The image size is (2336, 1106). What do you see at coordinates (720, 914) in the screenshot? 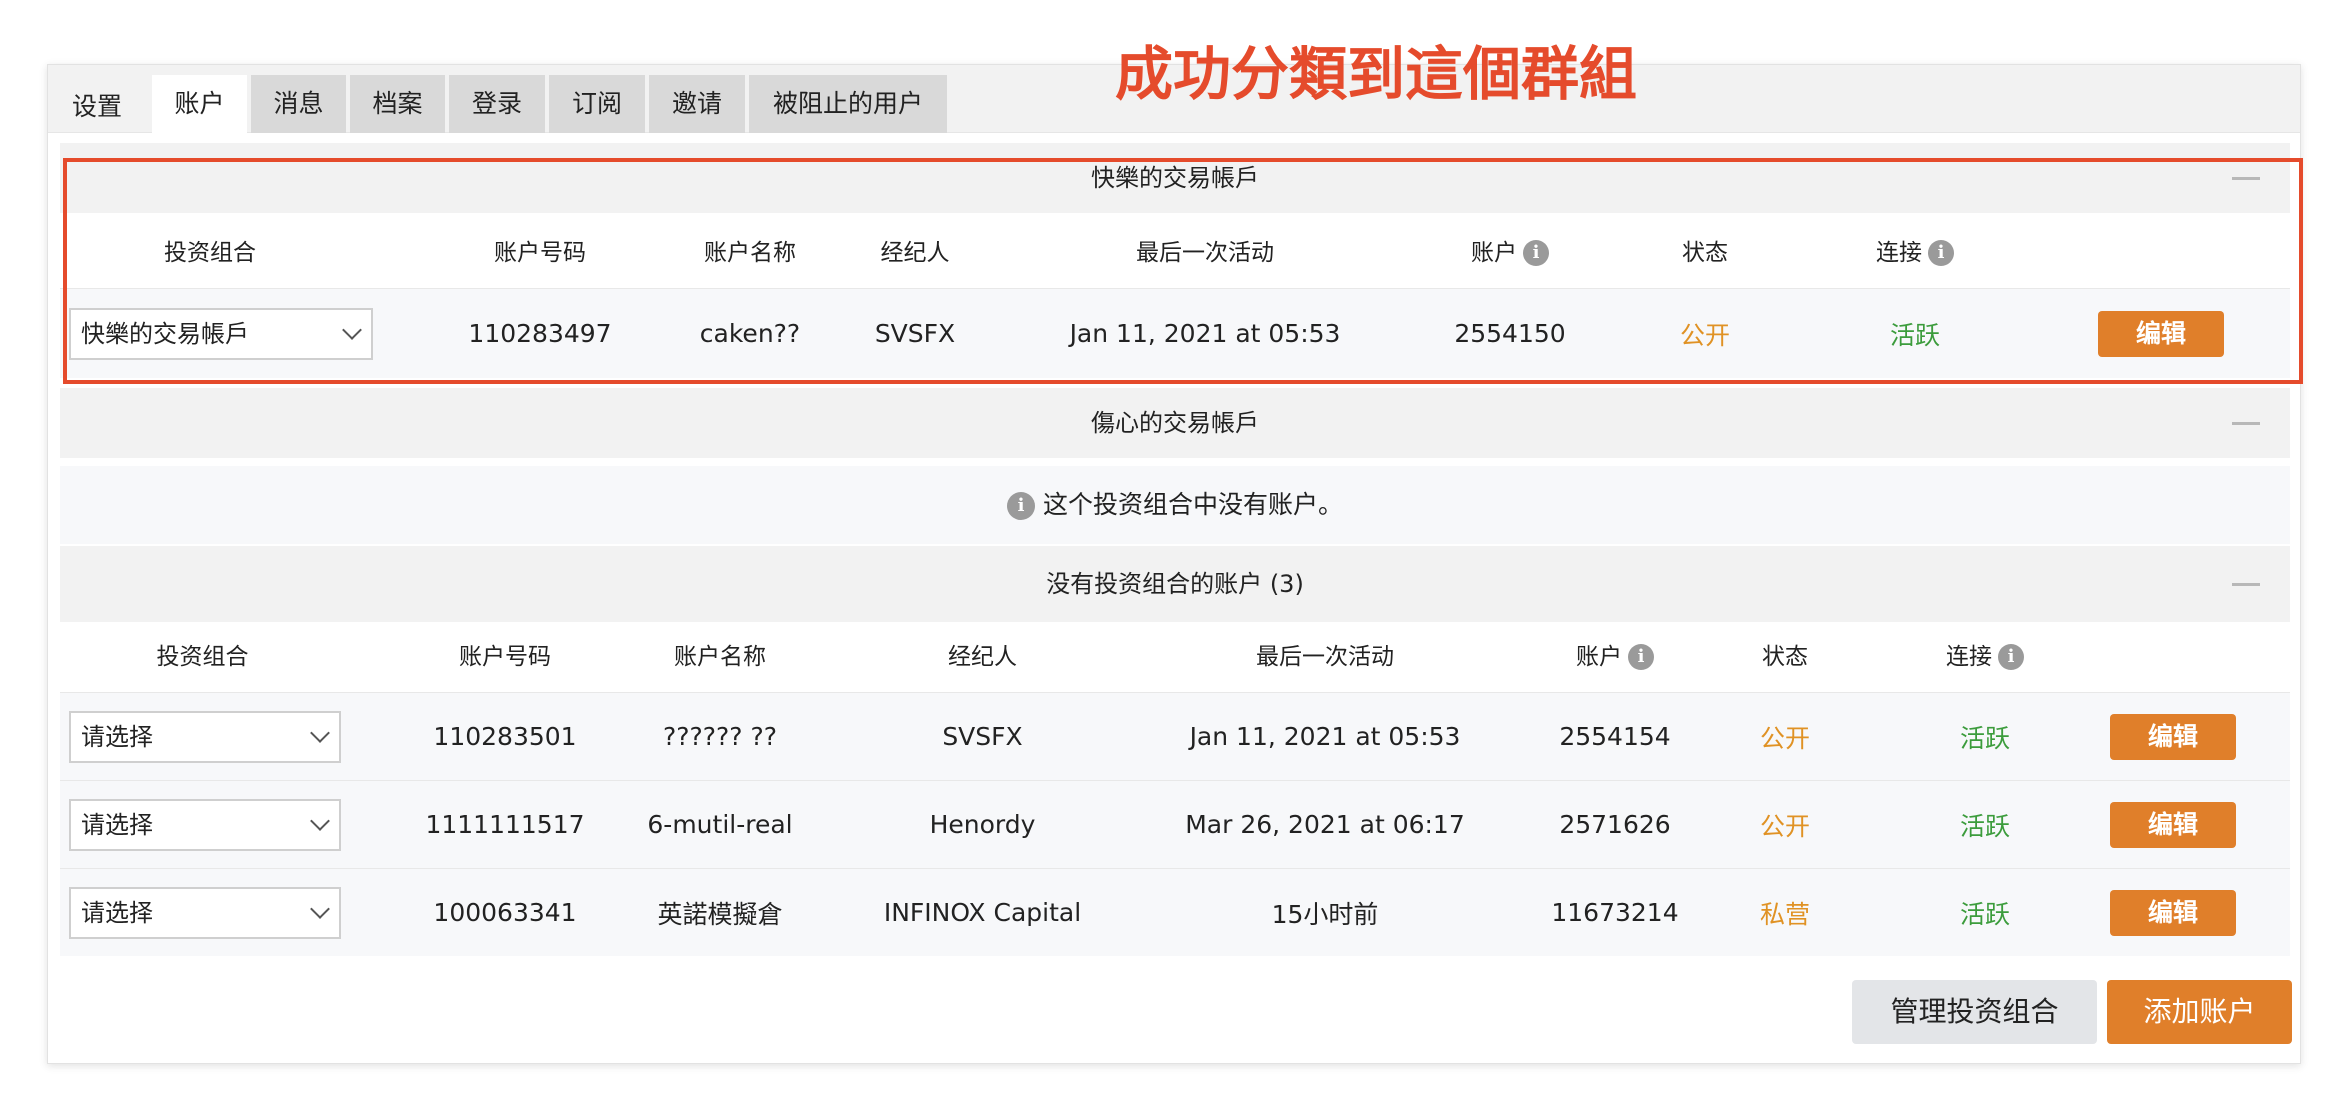
I see `account-name: 英諾模擬倉` at bounding box center [720, 914].